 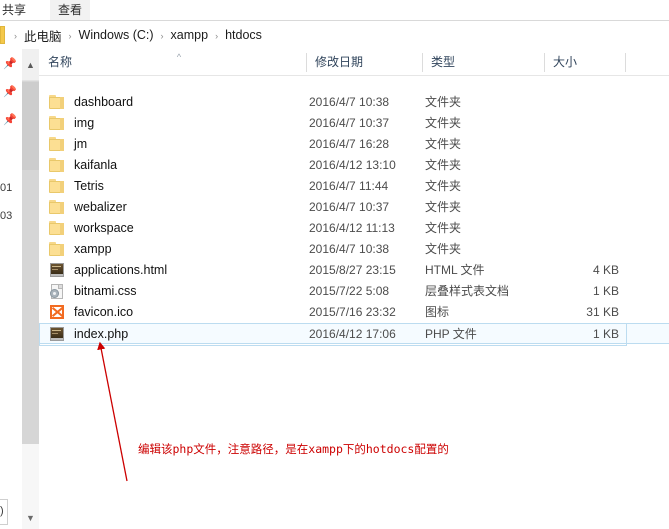 What do you see at coordinates (93, 249) in the screenshot?
I see `file-name: xampp` at bounding box center [93, 249].